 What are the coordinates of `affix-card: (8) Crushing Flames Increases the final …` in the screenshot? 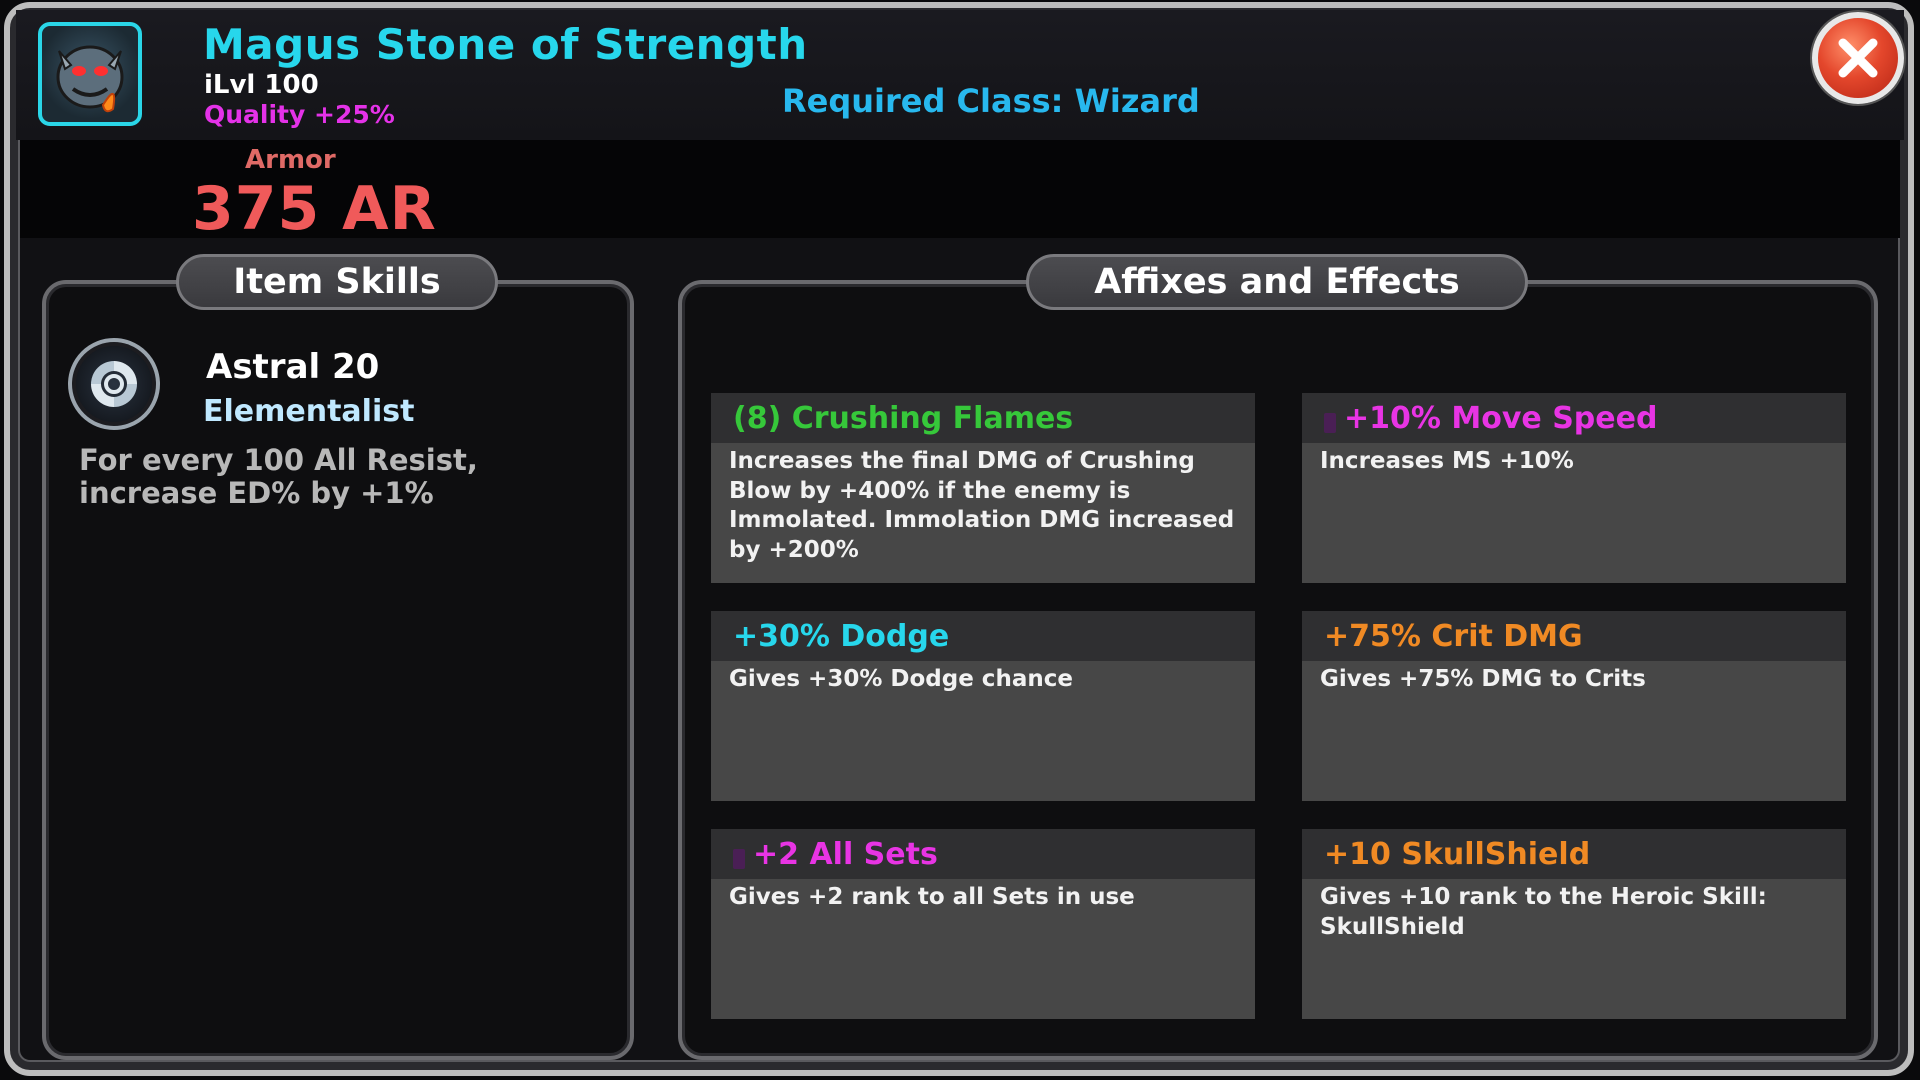 It's located at (983, 488).